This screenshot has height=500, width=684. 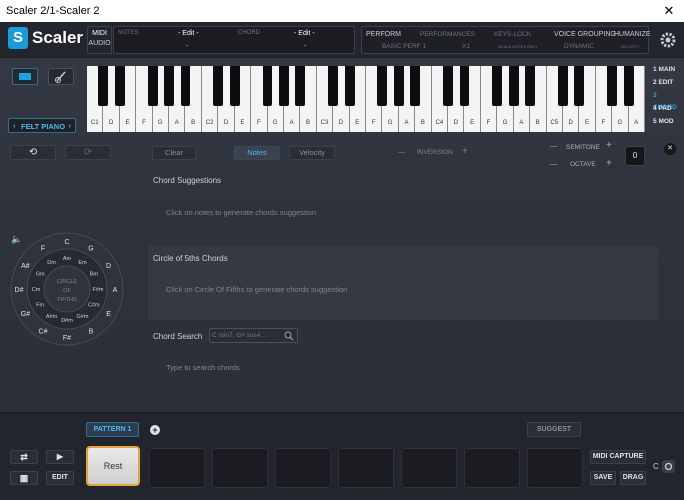 I want to click on minor-chord-11: Dm, so click(x=51, y=263).